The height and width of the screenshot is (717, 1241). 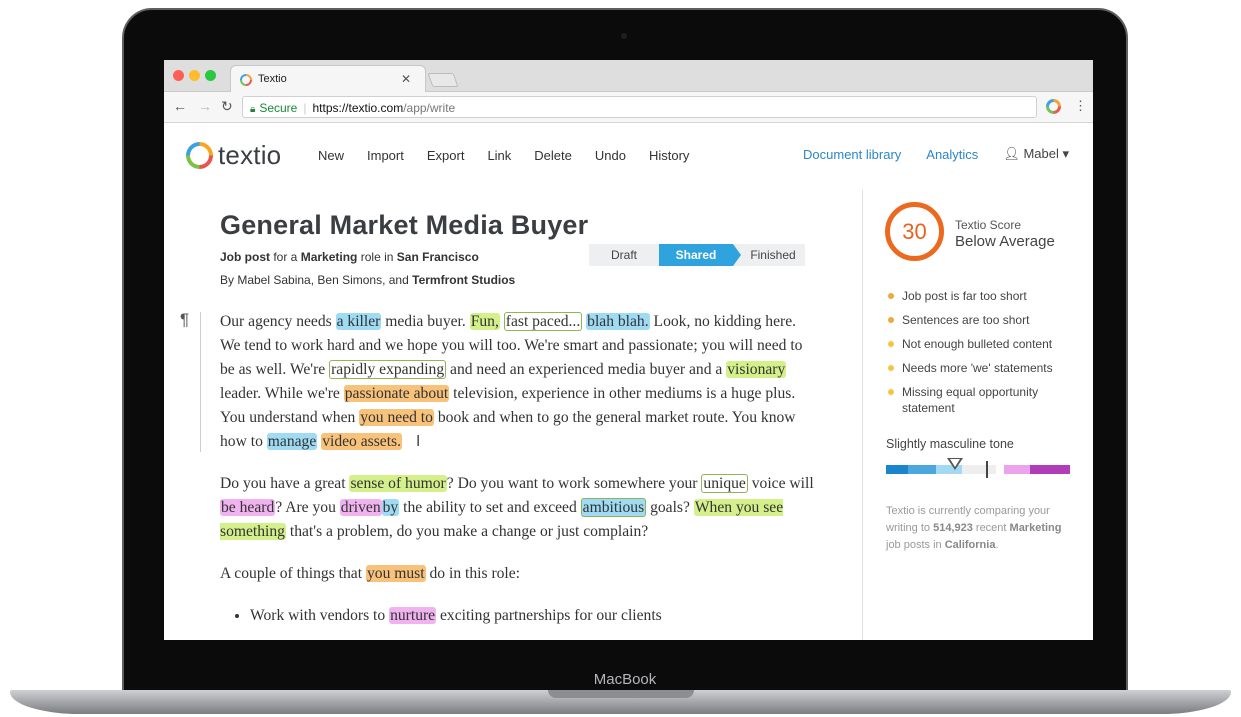 I want to click on score-ring: 30, so click(x=914, y=231).